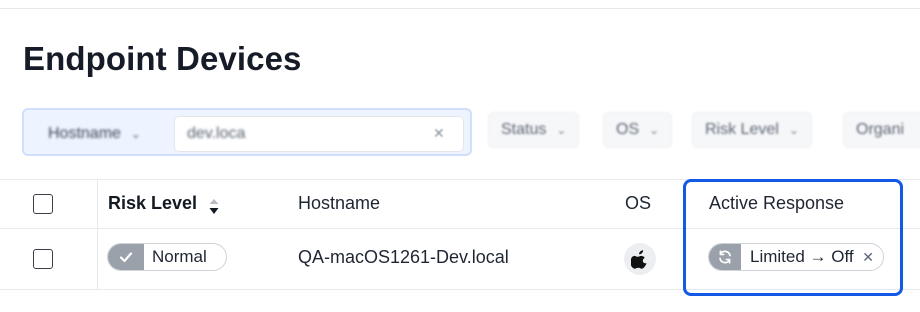  I want to click on top-divider, so click(460, 8).